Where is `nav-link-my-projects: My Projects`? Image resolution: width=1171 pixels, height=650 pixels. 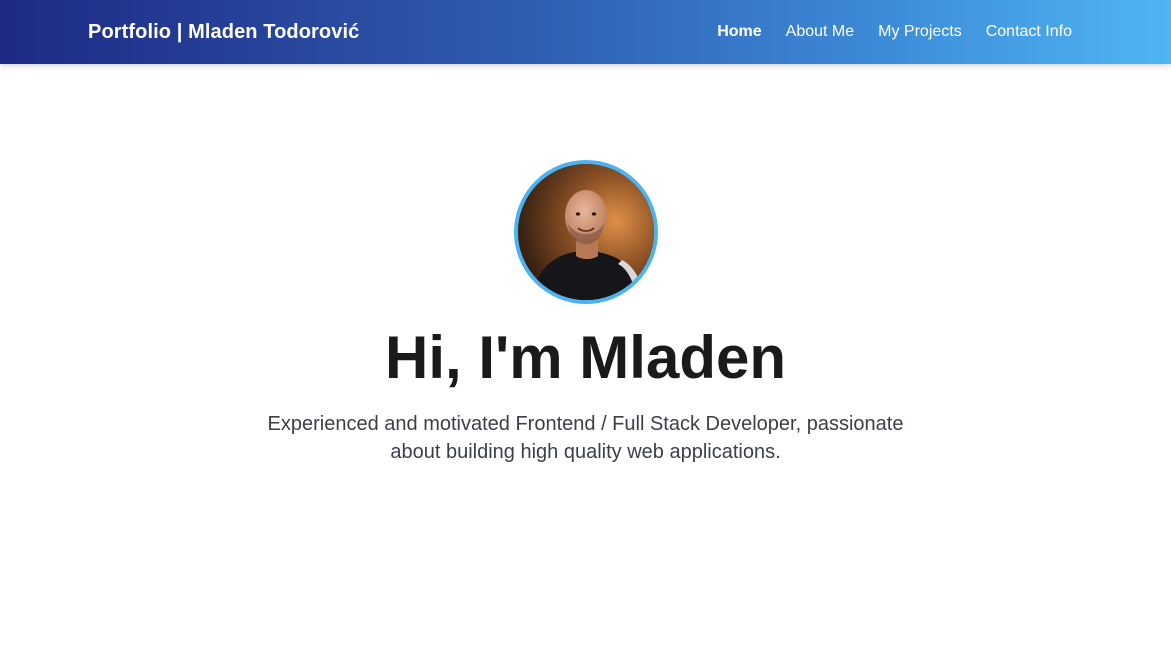
nav-link-my-projects: My Projects is located at coordinates (920, 32).